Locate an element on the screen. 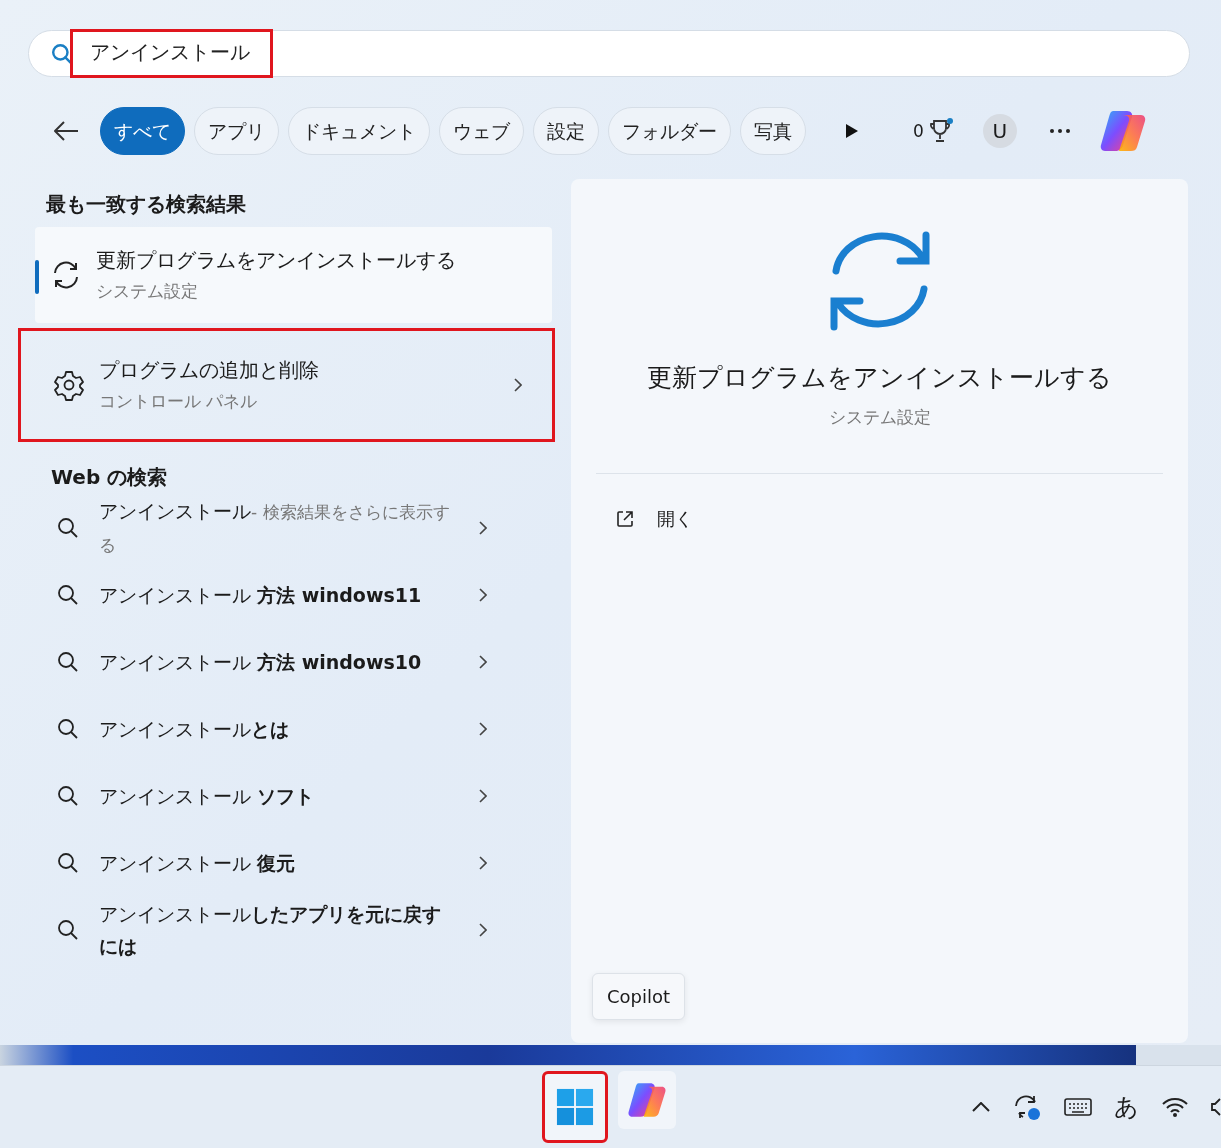 The height and width of the screenshot is (1148, 1221). search-query: アンインストール is located at coordinates (171, 53).